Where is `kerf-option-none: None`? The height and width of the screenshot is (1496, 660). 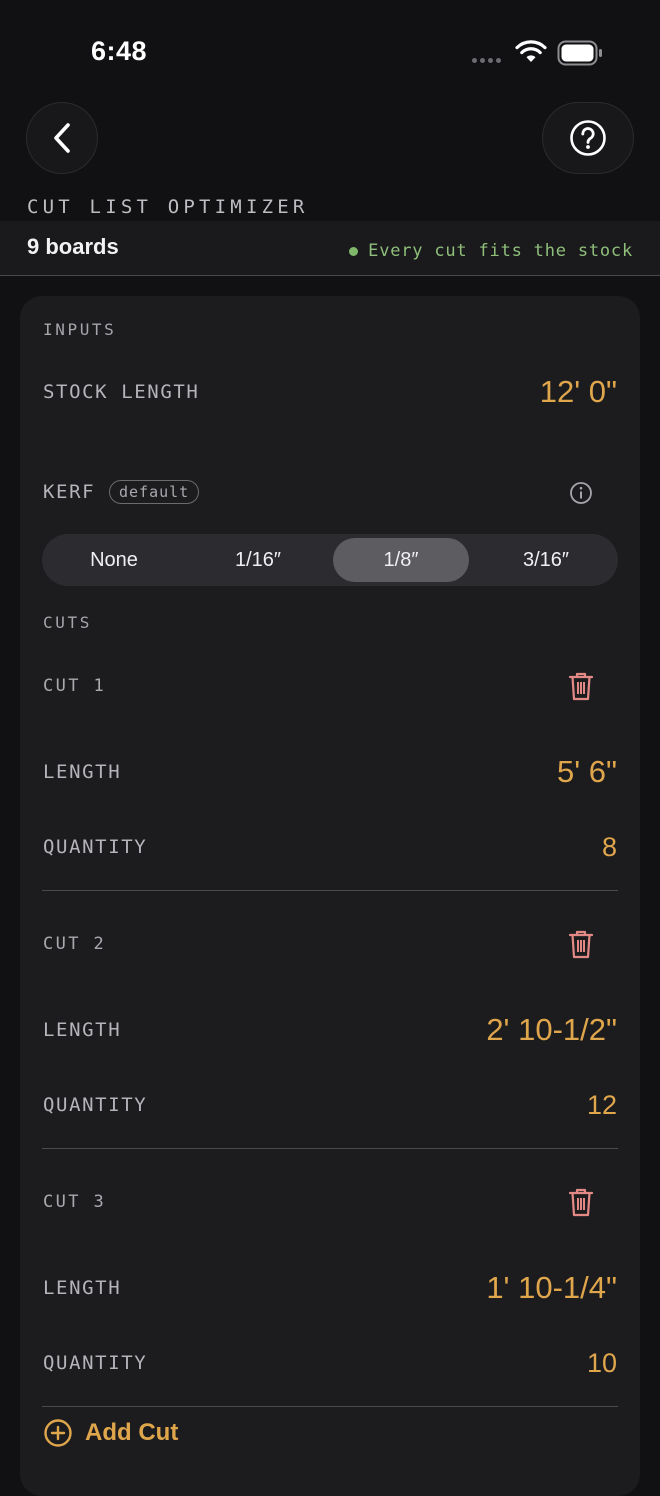 kerf-option-none: None is located at coordinates (114, 560).